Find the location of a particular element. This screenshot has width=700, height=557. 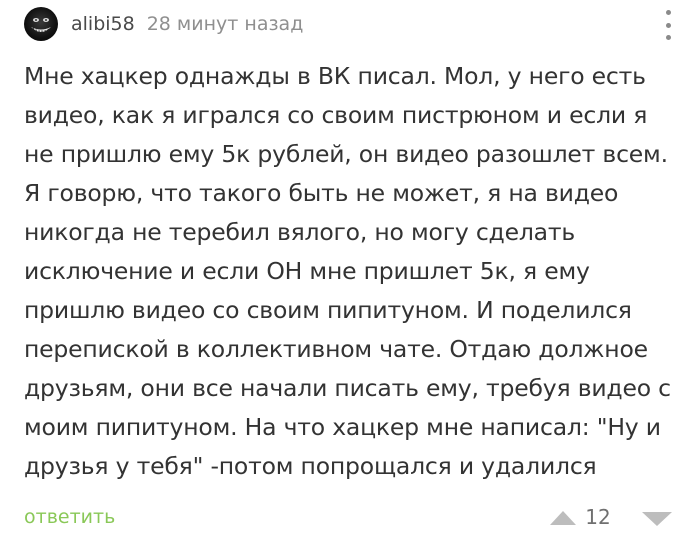

comment-footer: ответить 12 is located at coordinates (350, 518).